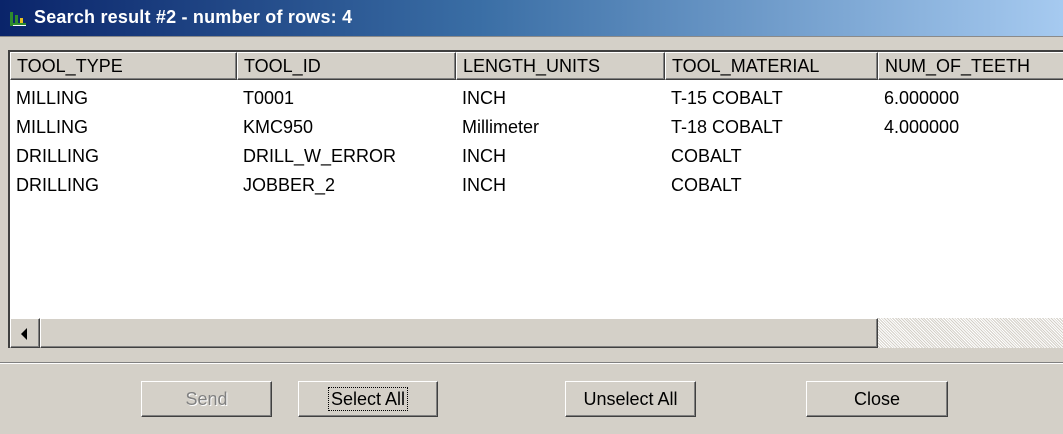  Describe the element at coordinates (269, 98) in the screenshot. I see `cell-tool-id: T0001` at that location.